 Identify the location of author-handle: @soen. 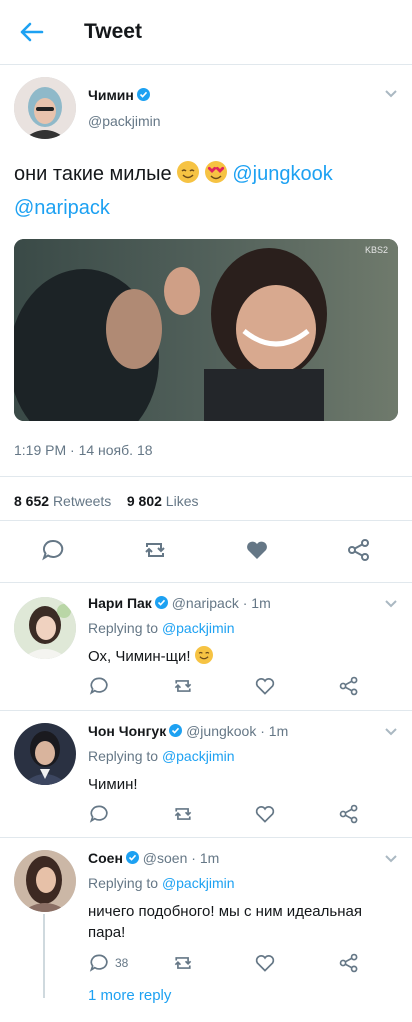
(165, 858).